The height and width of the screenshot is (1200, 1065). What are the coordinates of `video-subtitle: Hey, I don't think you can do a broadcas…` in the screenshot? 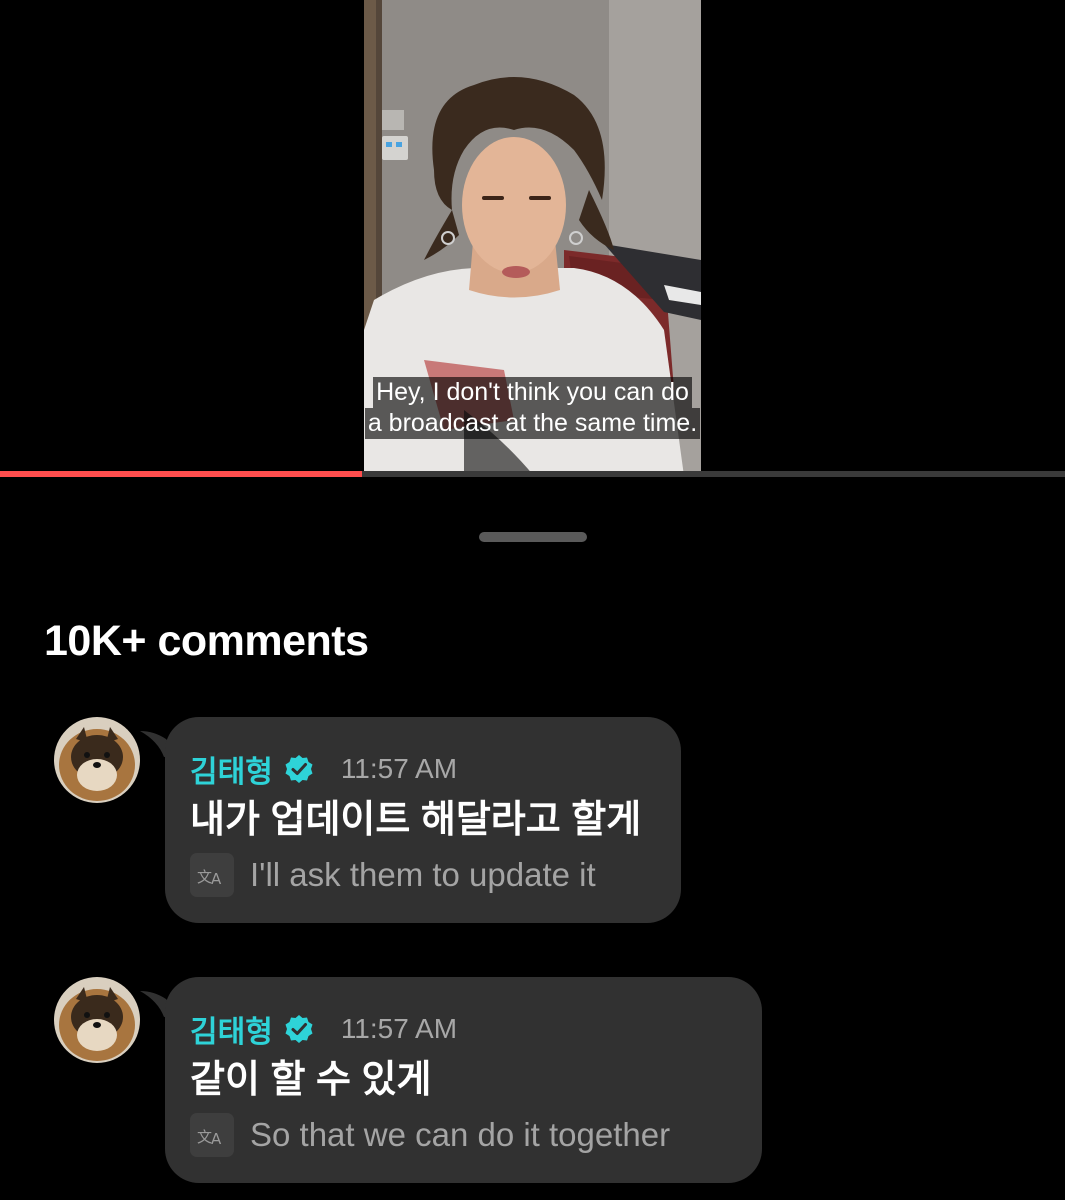 It's located at (532, 408).